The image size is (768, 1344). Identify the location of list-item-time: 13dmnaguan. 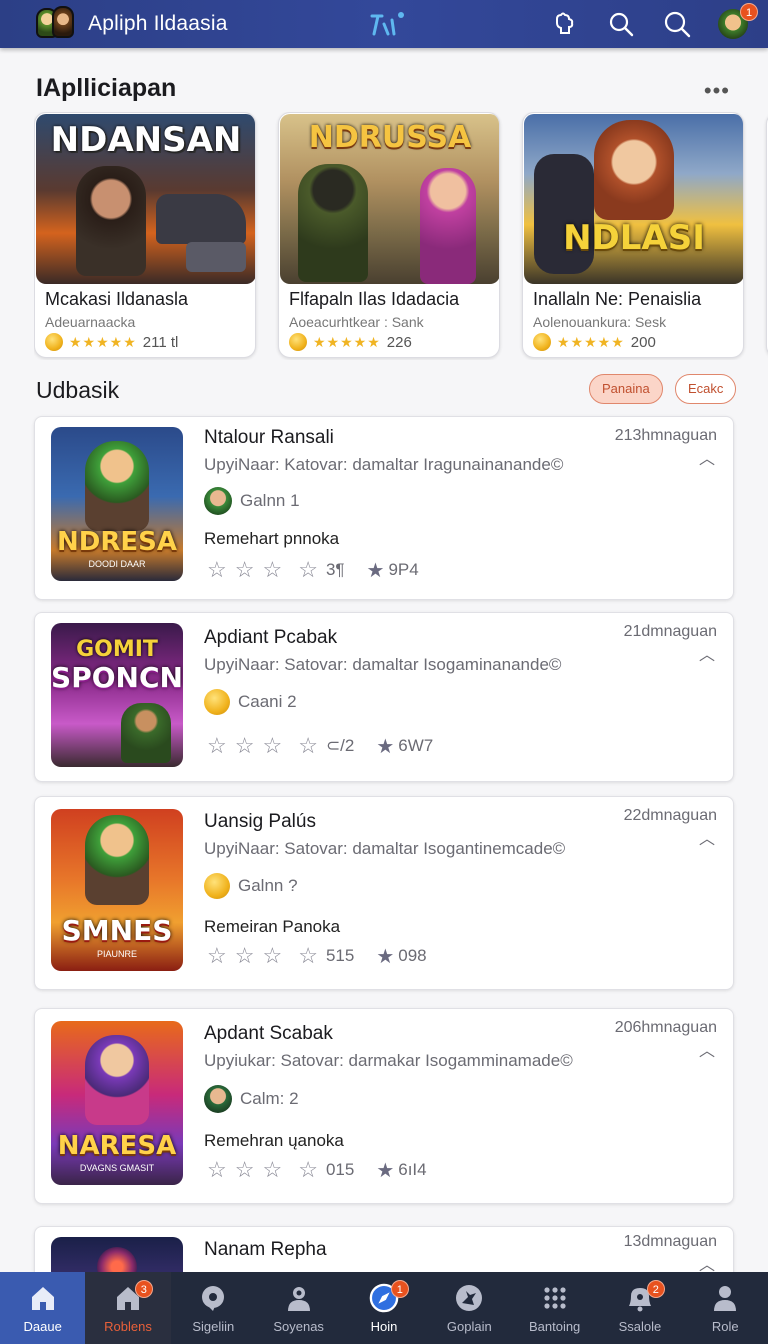
(670, 1241).